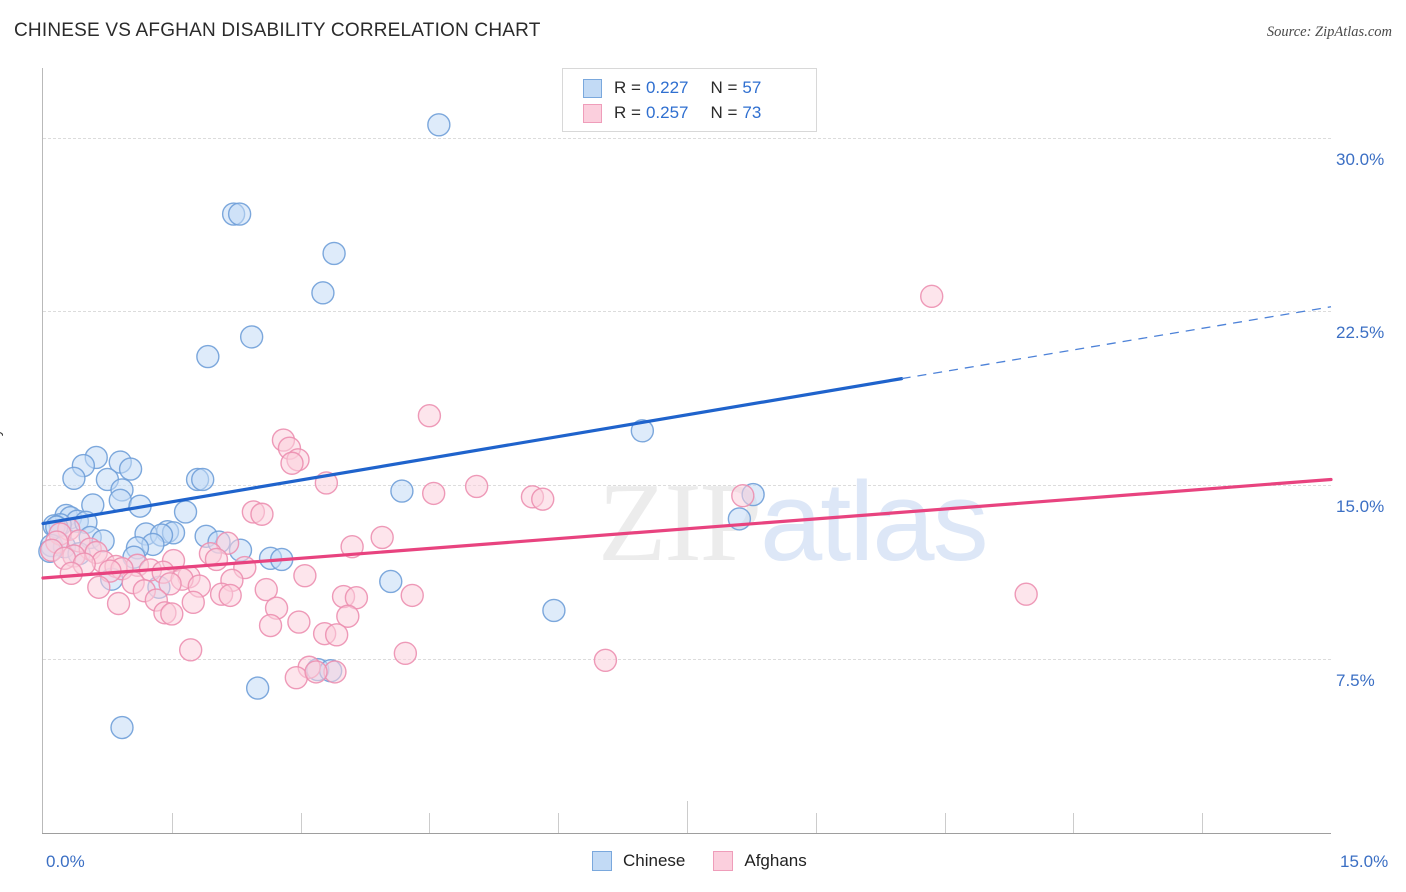 Image resolution: width=1406 pixels, height=892 pixels. Describe the element at coordinates (724, 87) in the screenshot. I see `chinese-n-label: N =` at that location.